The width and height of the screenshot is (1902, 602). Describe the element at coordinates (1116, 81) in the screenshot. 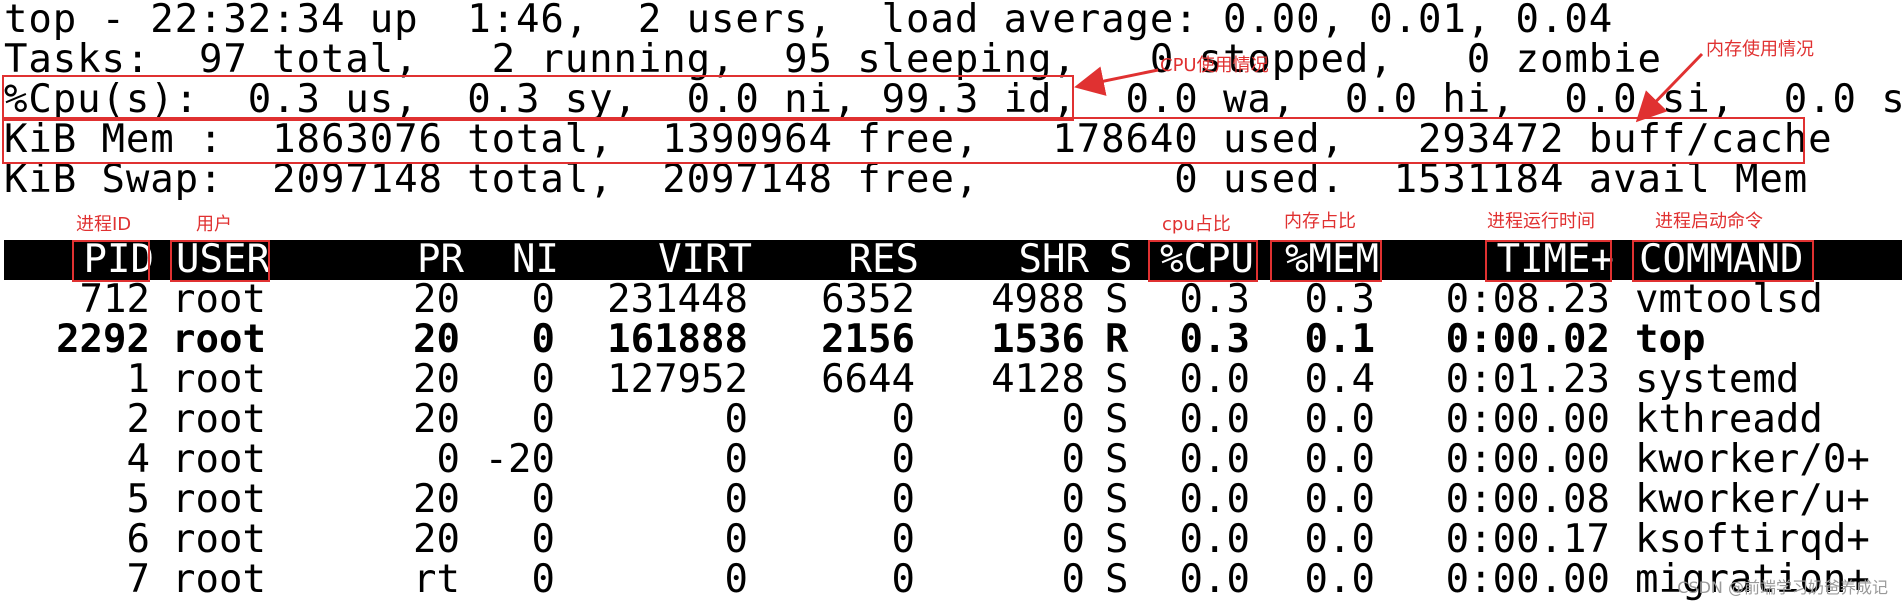

I see `cpu-arrow` at that location.